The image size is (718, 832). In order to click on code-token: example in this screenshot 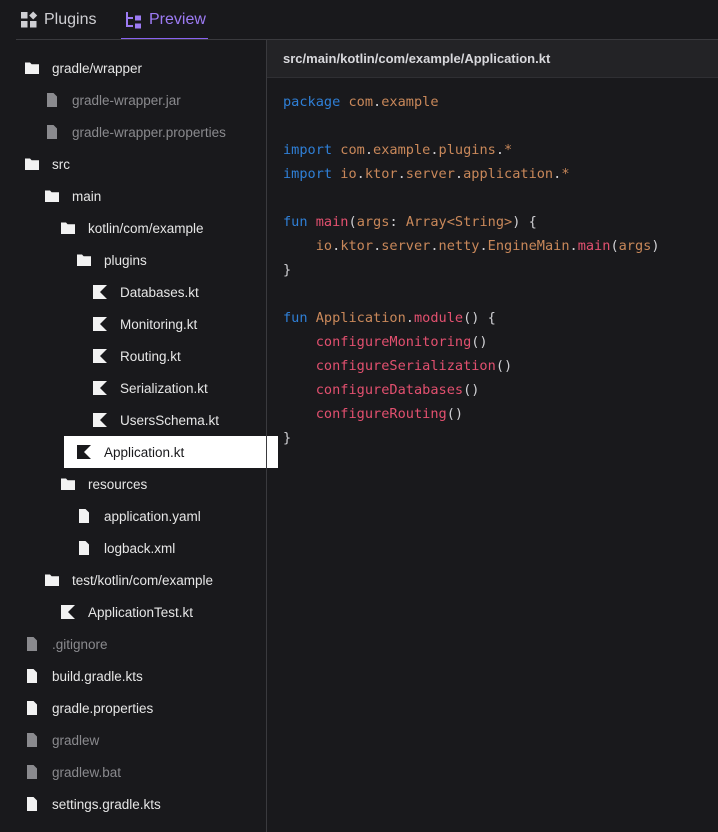, I will do `click(402, 150)`.